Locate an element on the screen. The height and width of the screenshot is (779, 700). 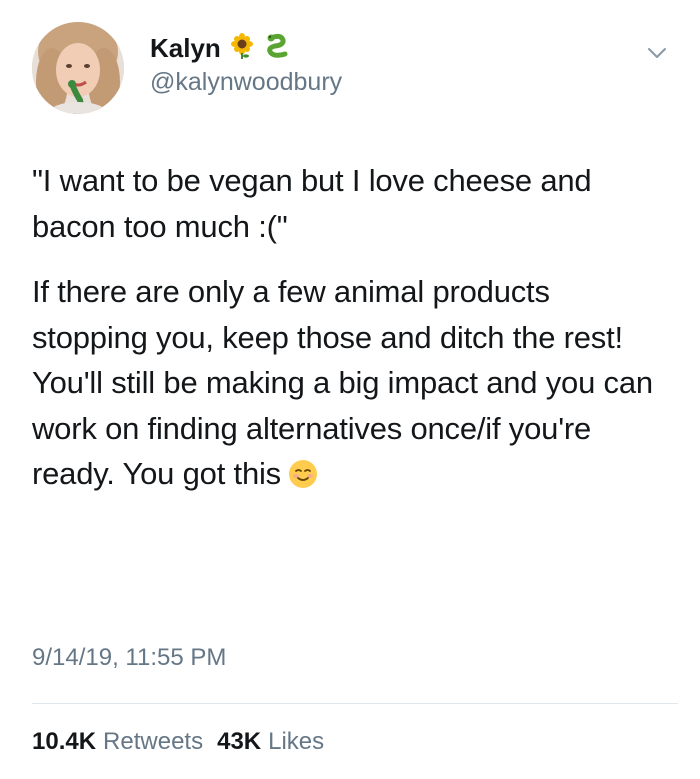
tweet-timestamp: 9/14/19, 11:55 PM is located at coordinates (129, 658).